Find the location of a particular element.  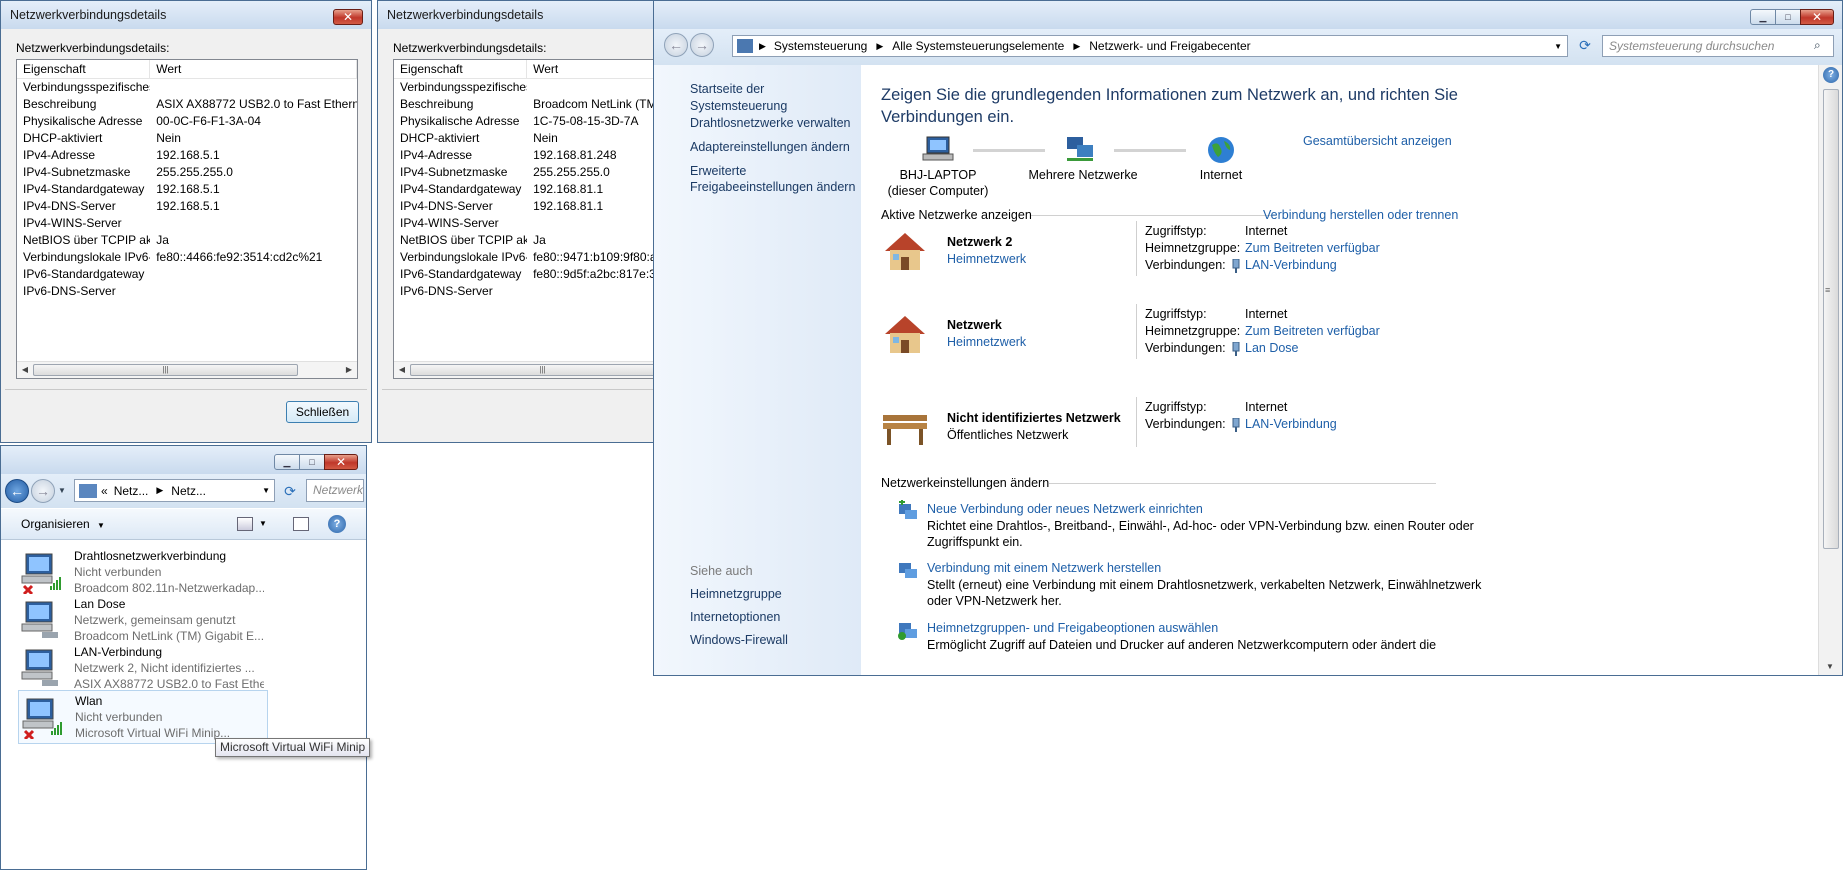

table-row: DHCP-aktiviert Nein is located at coordinates (187, 138).